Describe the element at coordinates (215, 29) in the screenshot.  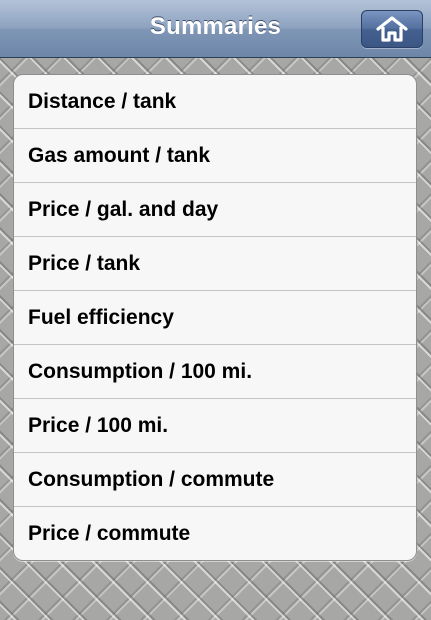
I see `navigation-bar: Summaries` at that location.